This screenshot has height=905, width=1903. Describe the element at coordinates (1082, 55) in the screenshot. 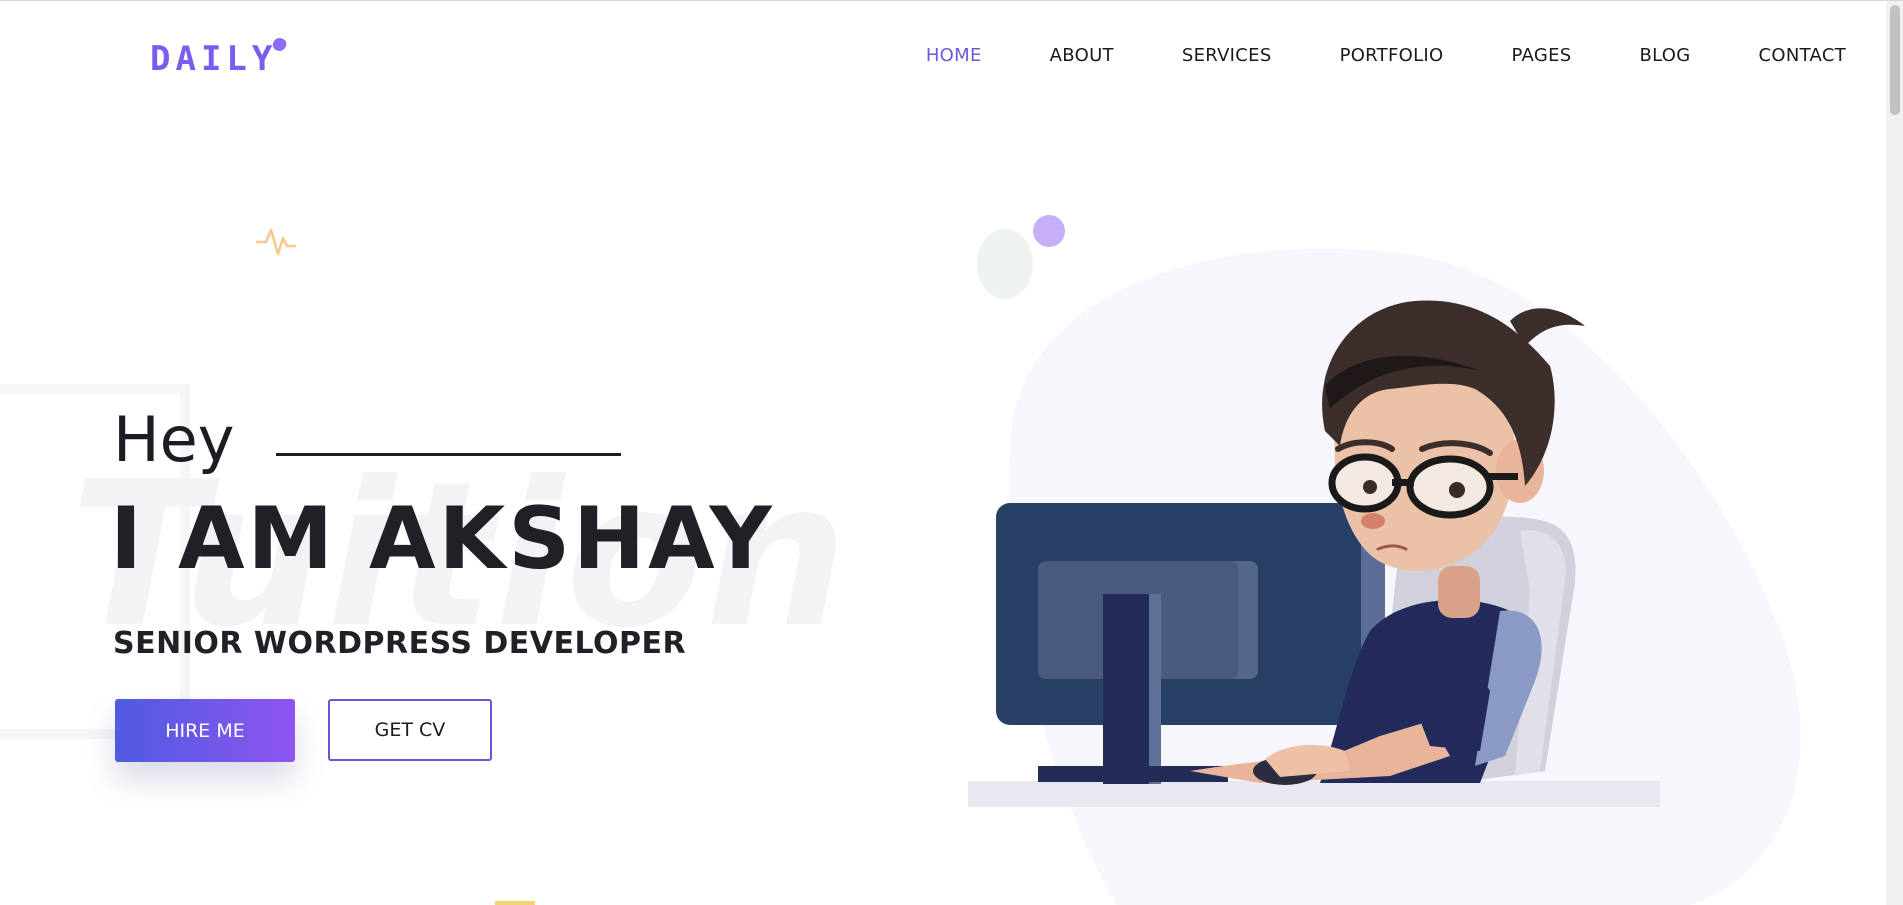

I see `nav-about: ABOUT` at that location.